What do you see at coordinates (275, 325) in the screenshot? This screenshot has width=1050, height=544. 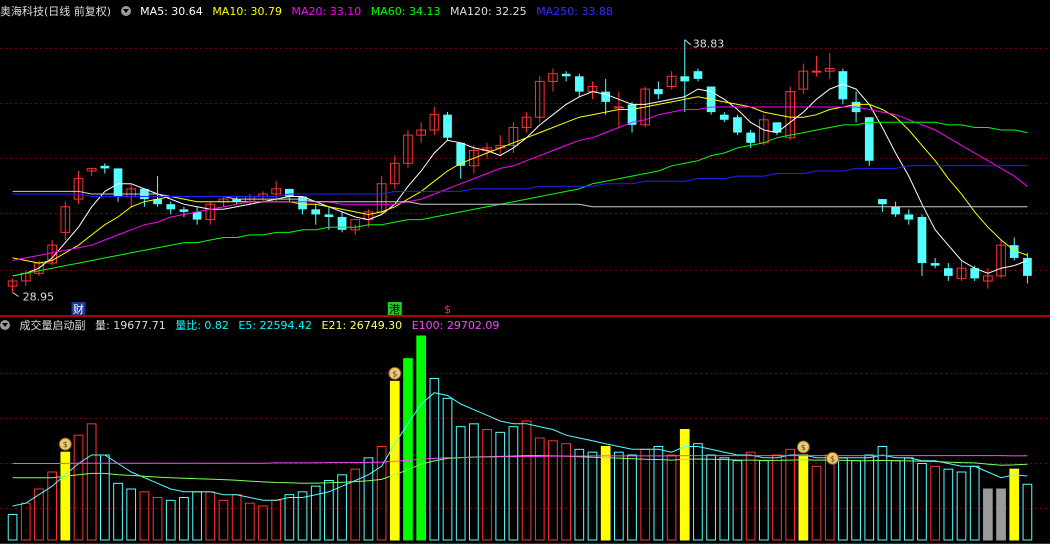 I see `volume-e5: E5: 22594.42` at bounding box center [275, 325].